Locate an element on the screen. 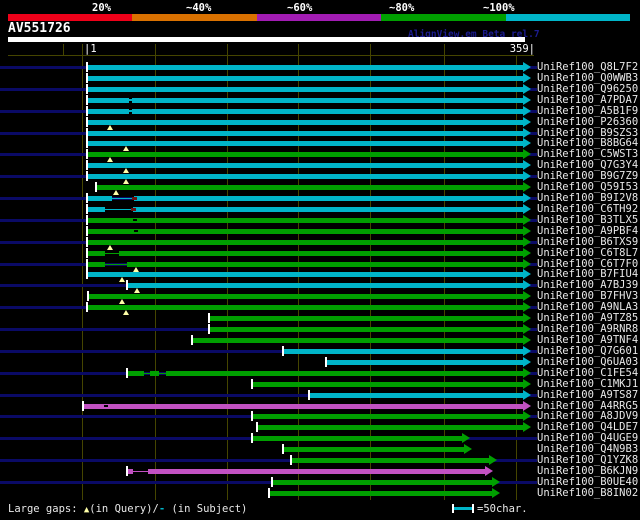 Image resolution: width=640 pixels, height=520 pixels. subject-gap-marker is located at coordinates (106, 405).